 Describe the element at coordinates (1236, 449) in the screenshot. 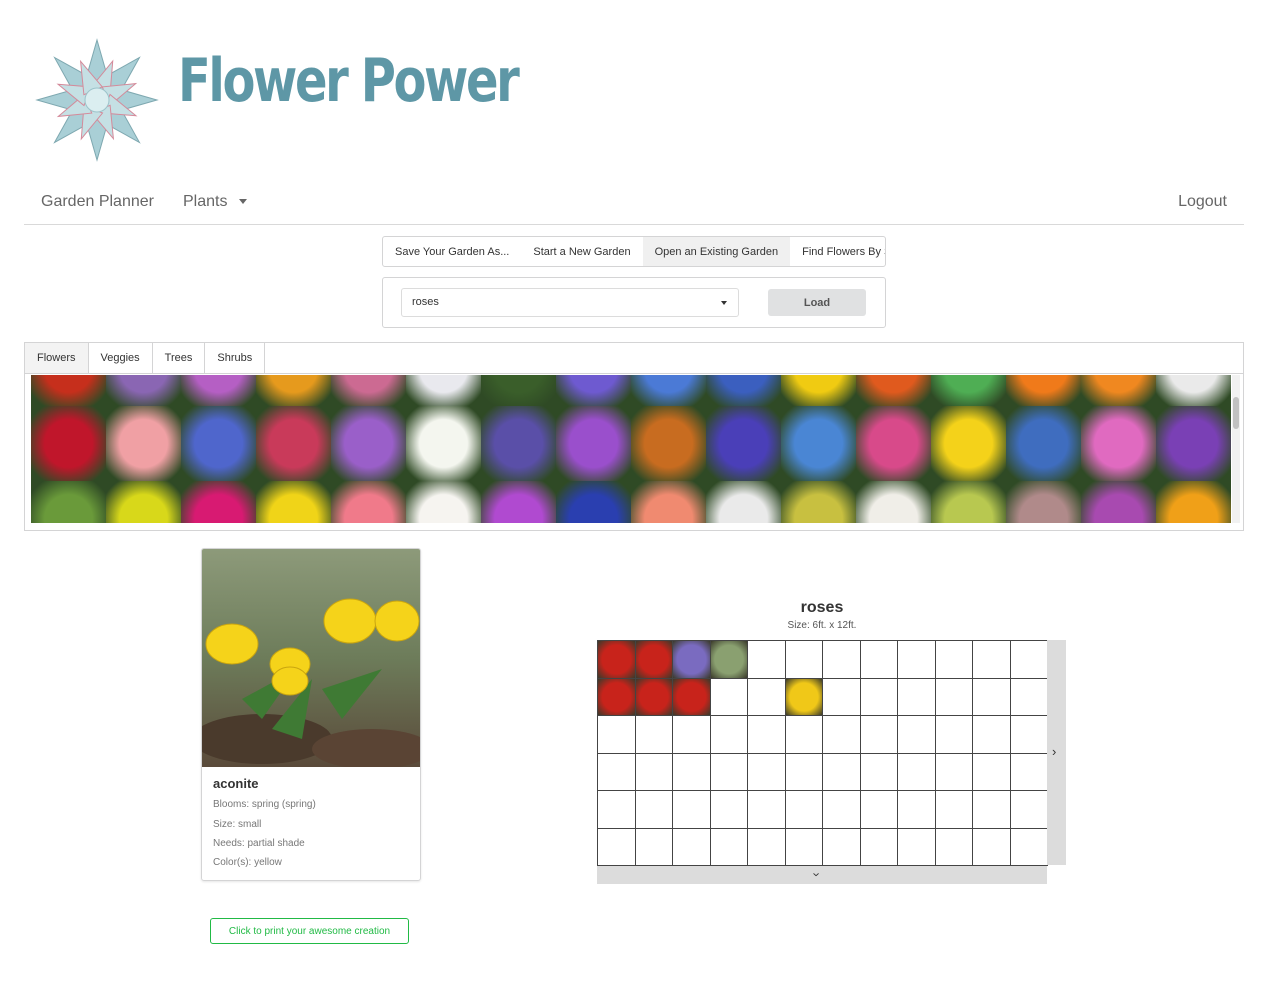

I see `thumbnail-scrollbar` at that location.